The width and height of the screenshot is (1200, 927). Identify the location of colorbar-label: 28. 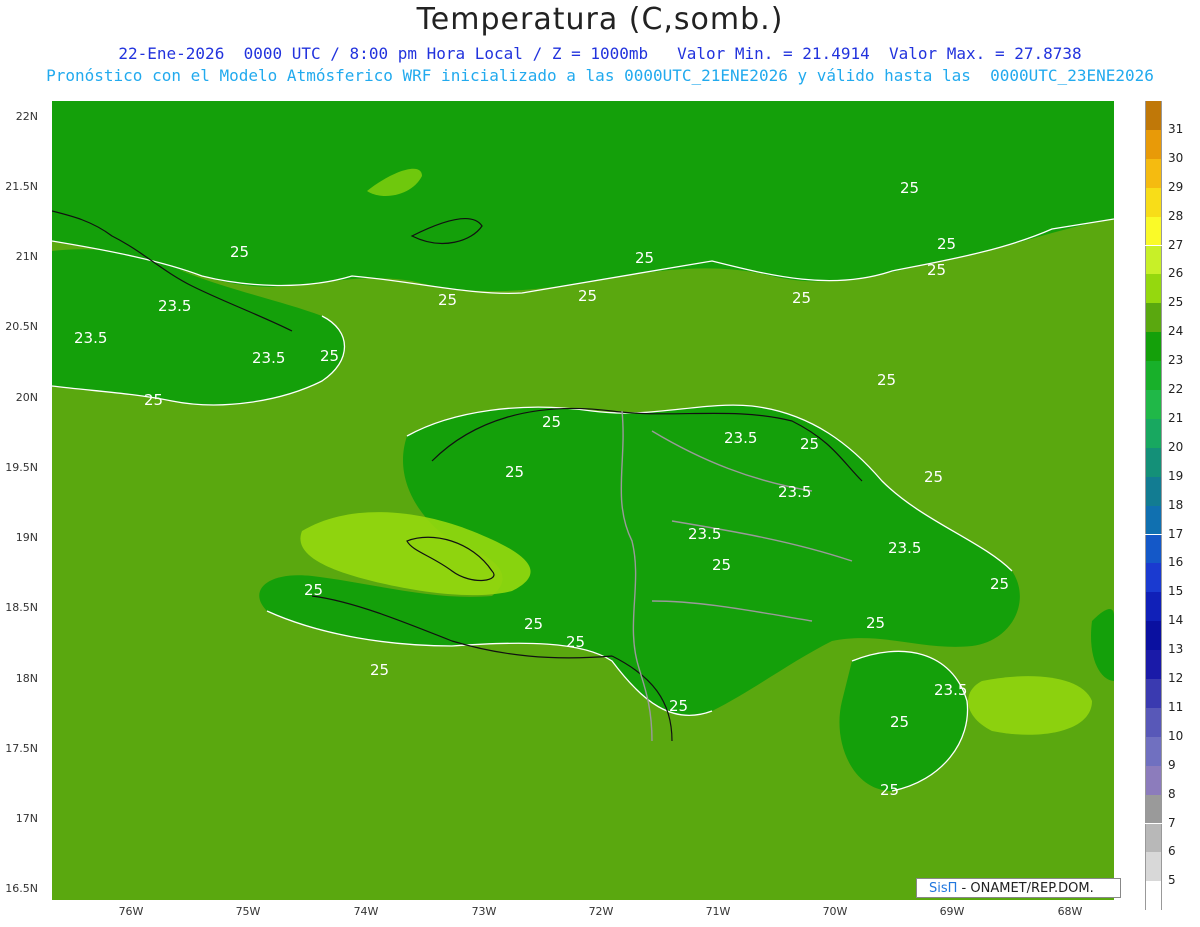
(1176, 215).